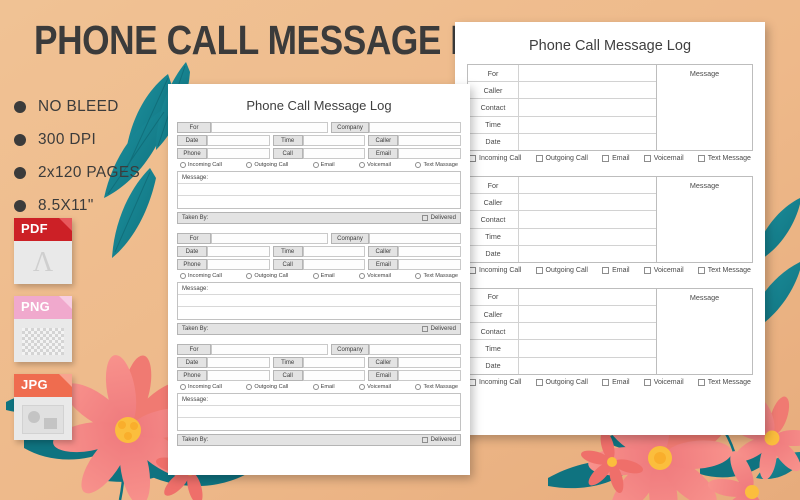  What do you see at coordinates (493, 124) in the screenshot?
I see `field-label: Time` at bounding box center [493, 124].